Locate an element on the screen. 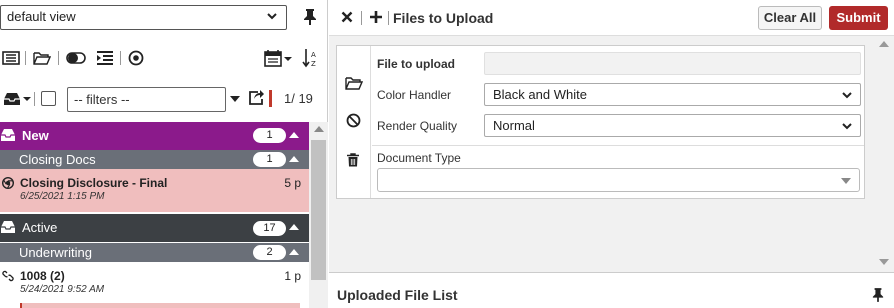 The width and height of the screenshot is (894, 308). item-title: Closing Disclosure - Final is located at coordinates (94, 183).